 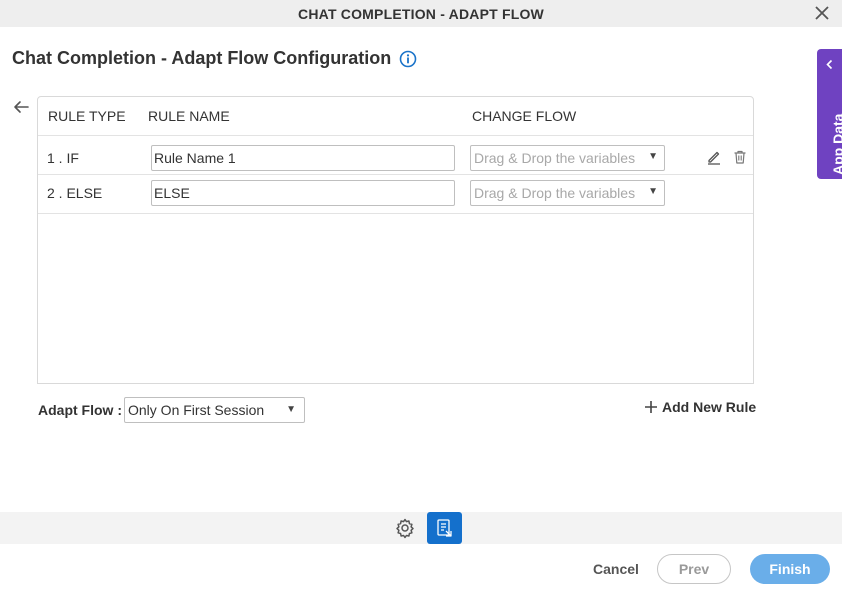 I want to click on close-icon, so click(x=822, y=13).